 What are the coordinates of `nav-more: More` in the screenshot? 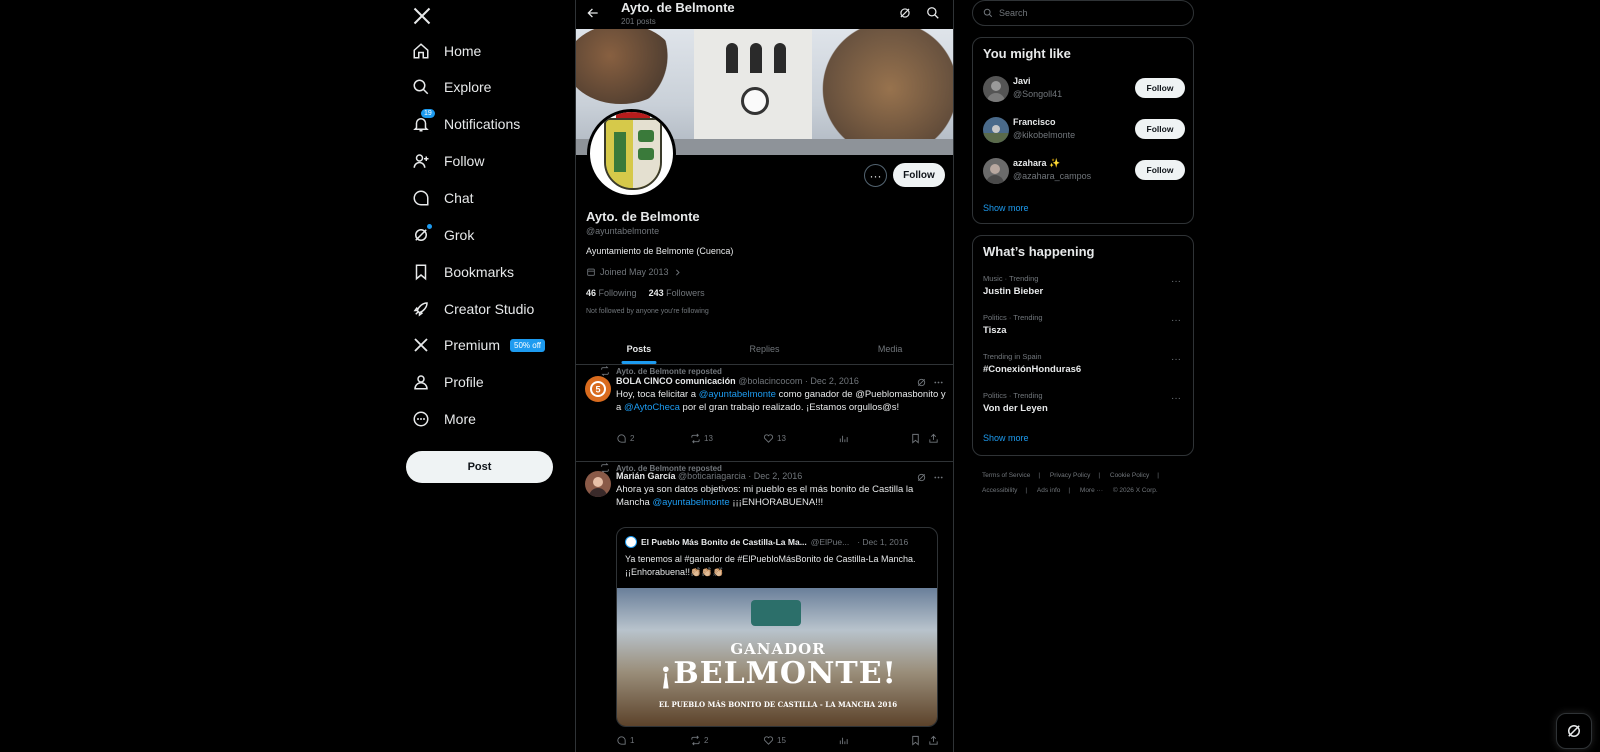 It's located at (444, 419).